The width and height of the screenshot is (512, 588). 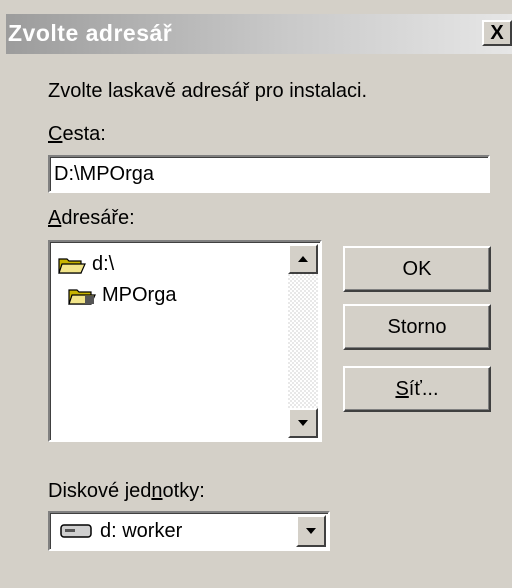 I want to click on arrow-up-icon, so click(x=303, y=259).